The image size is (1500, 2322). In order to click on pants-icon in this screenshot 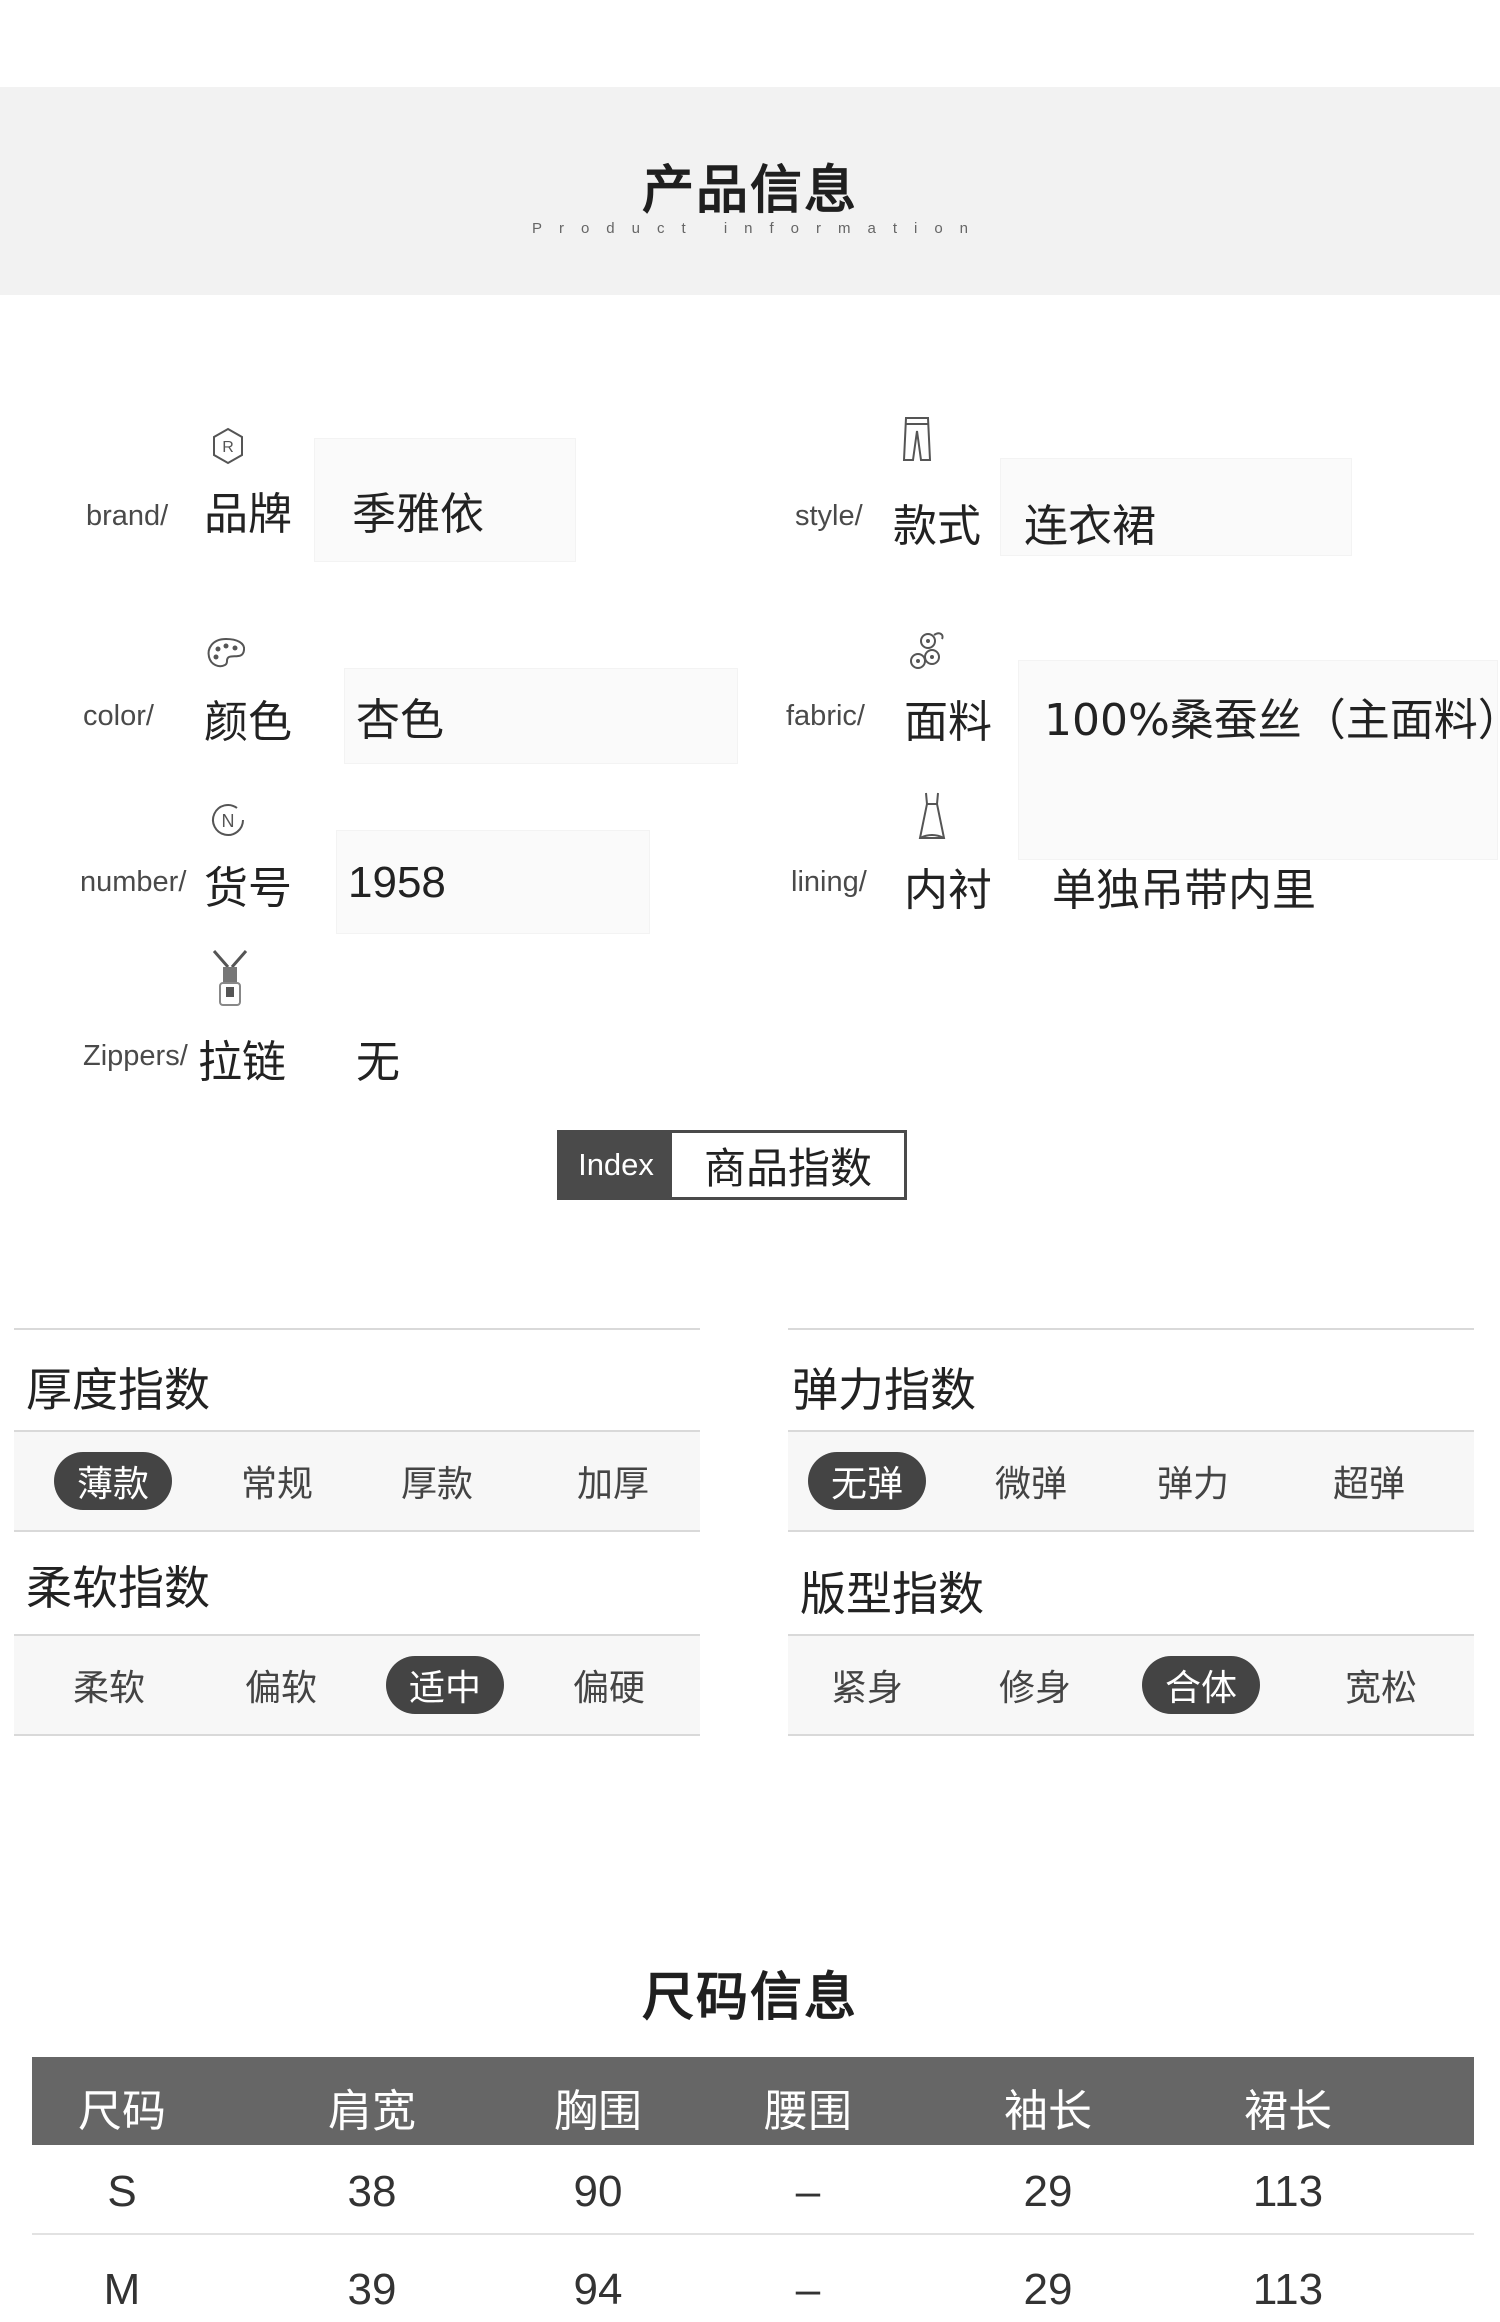, I will do `click(917, 439)`.